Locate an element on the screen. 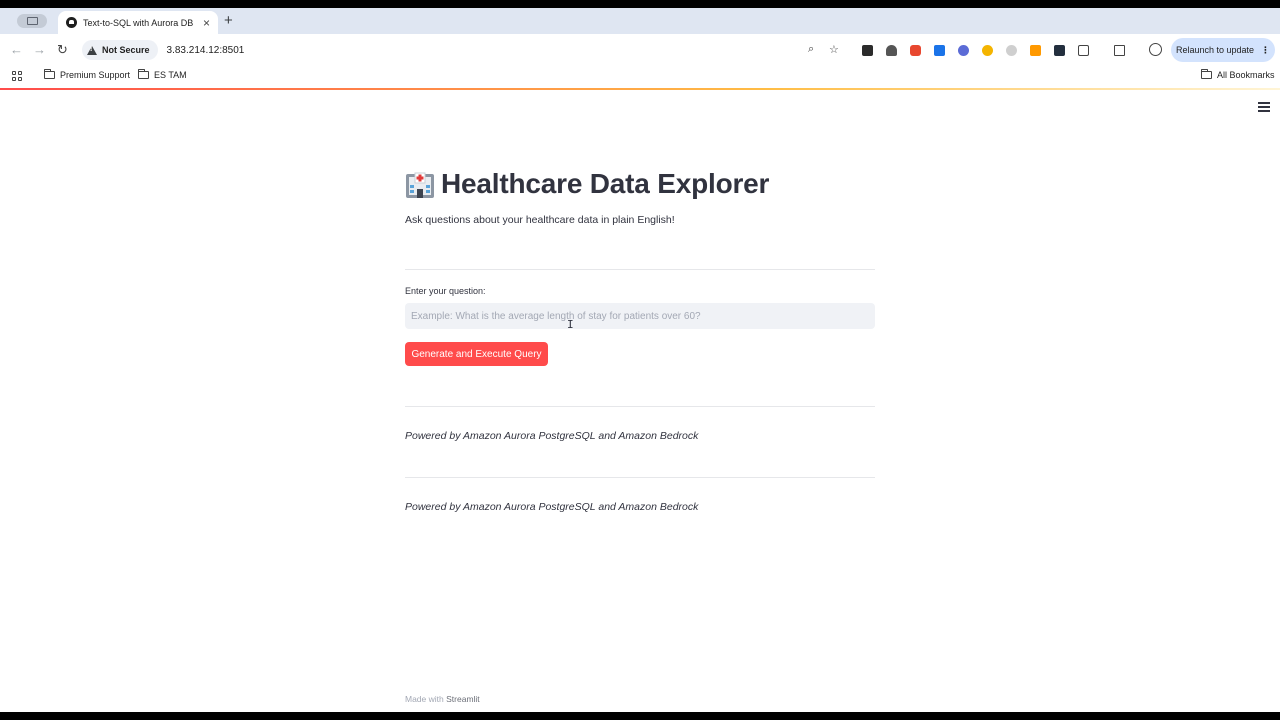  warning-icon is located at coordinates (92, 50).